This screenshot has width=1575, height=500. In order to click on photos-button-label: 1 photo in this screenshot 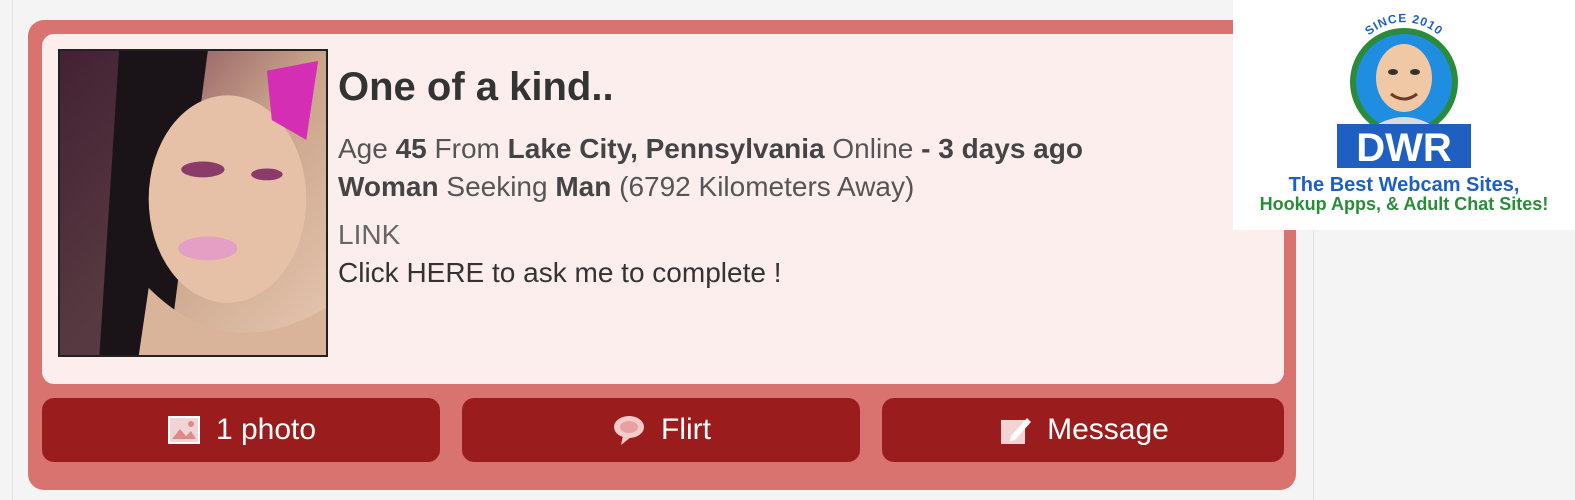, I will do `click(266, 429)`.